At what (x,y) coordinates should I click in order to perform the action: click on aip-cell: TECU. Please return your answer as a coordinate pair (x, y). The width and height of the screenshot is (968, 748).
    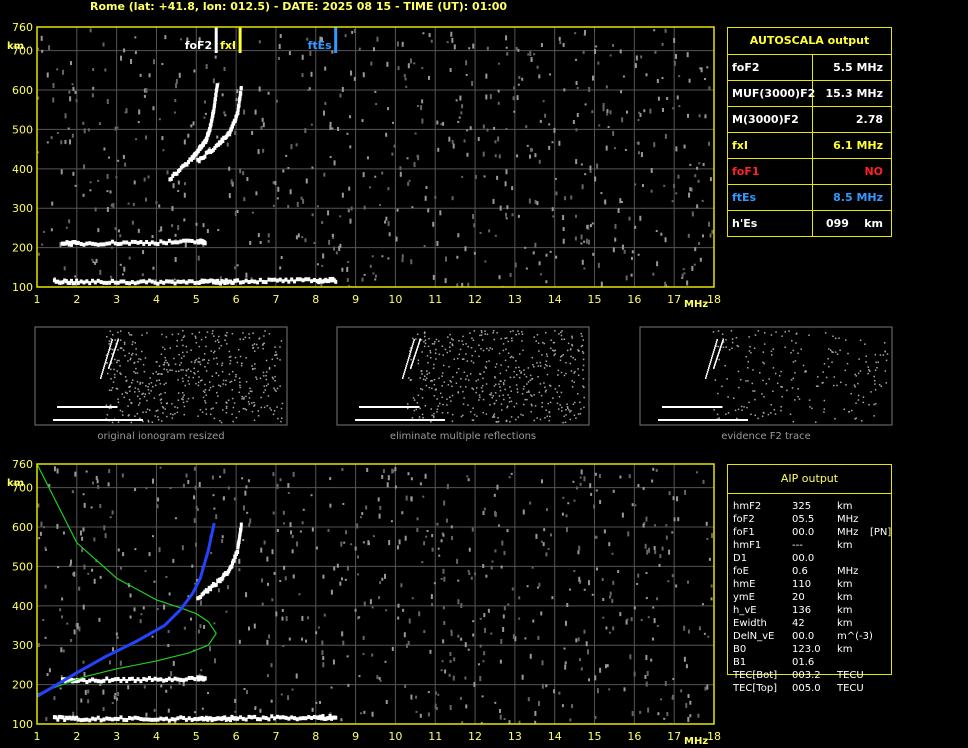
    Looking at the image, I should click on (850, 675).